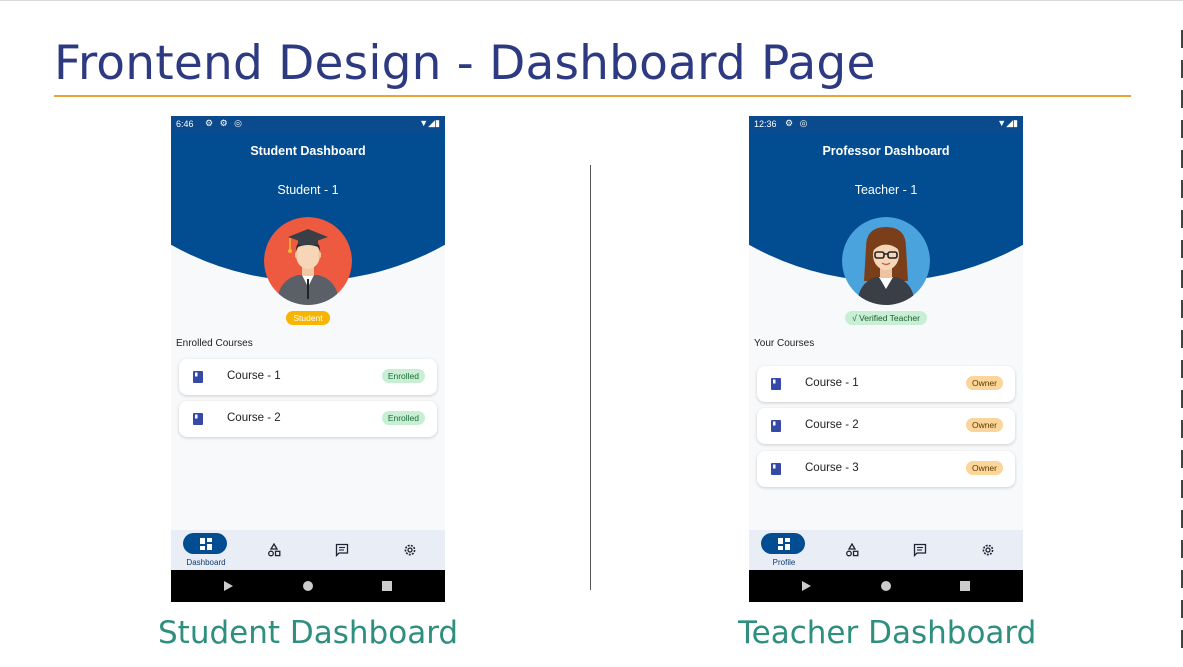 The width and height of the screenshot is (1183, 667). I want to click on status-bar: 6:46 ⚙ ⚙ ◎ ▼◢▮, so click(308, 124).